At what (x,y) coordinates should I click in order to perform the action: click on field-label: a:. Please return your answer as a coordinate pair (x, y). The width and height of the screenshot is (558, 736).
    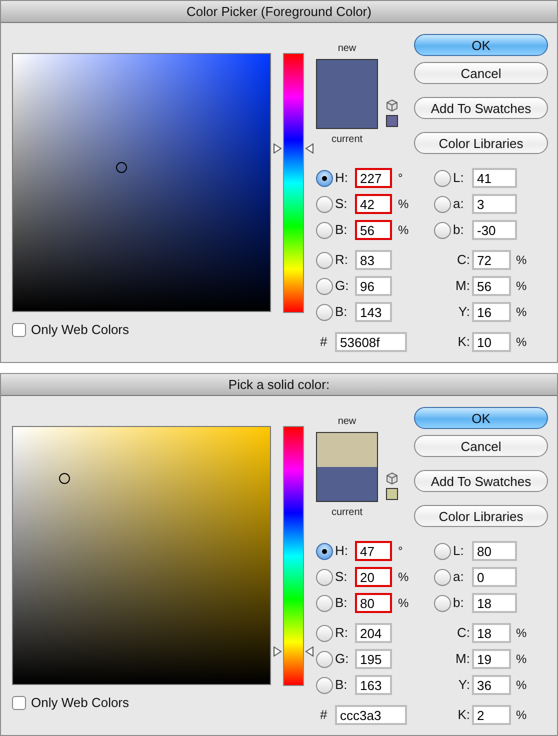
    Looking at the image, I should click on (459, 204).